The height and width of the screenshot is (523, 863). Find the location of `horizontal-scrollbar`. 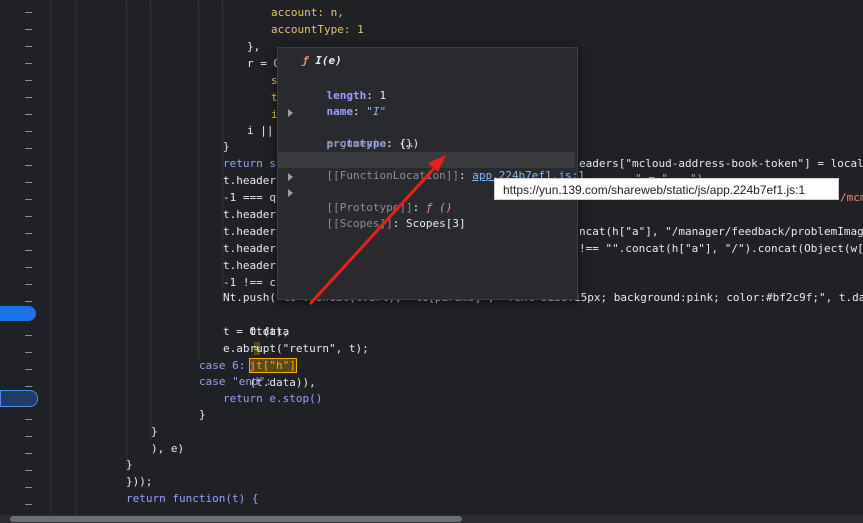

horizontal-scrollbar is located at coordinates (431, 519).